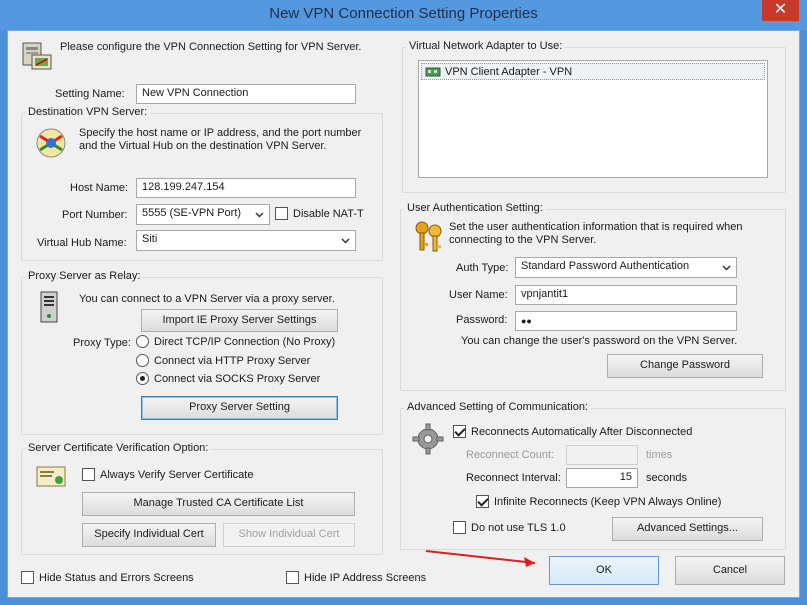 This screenshot has width=807, height=605. Describe the element at coordinates (513, 478) in the screenshot. I see `reconnect-interval-label: Reconnect Interval:` at that location.